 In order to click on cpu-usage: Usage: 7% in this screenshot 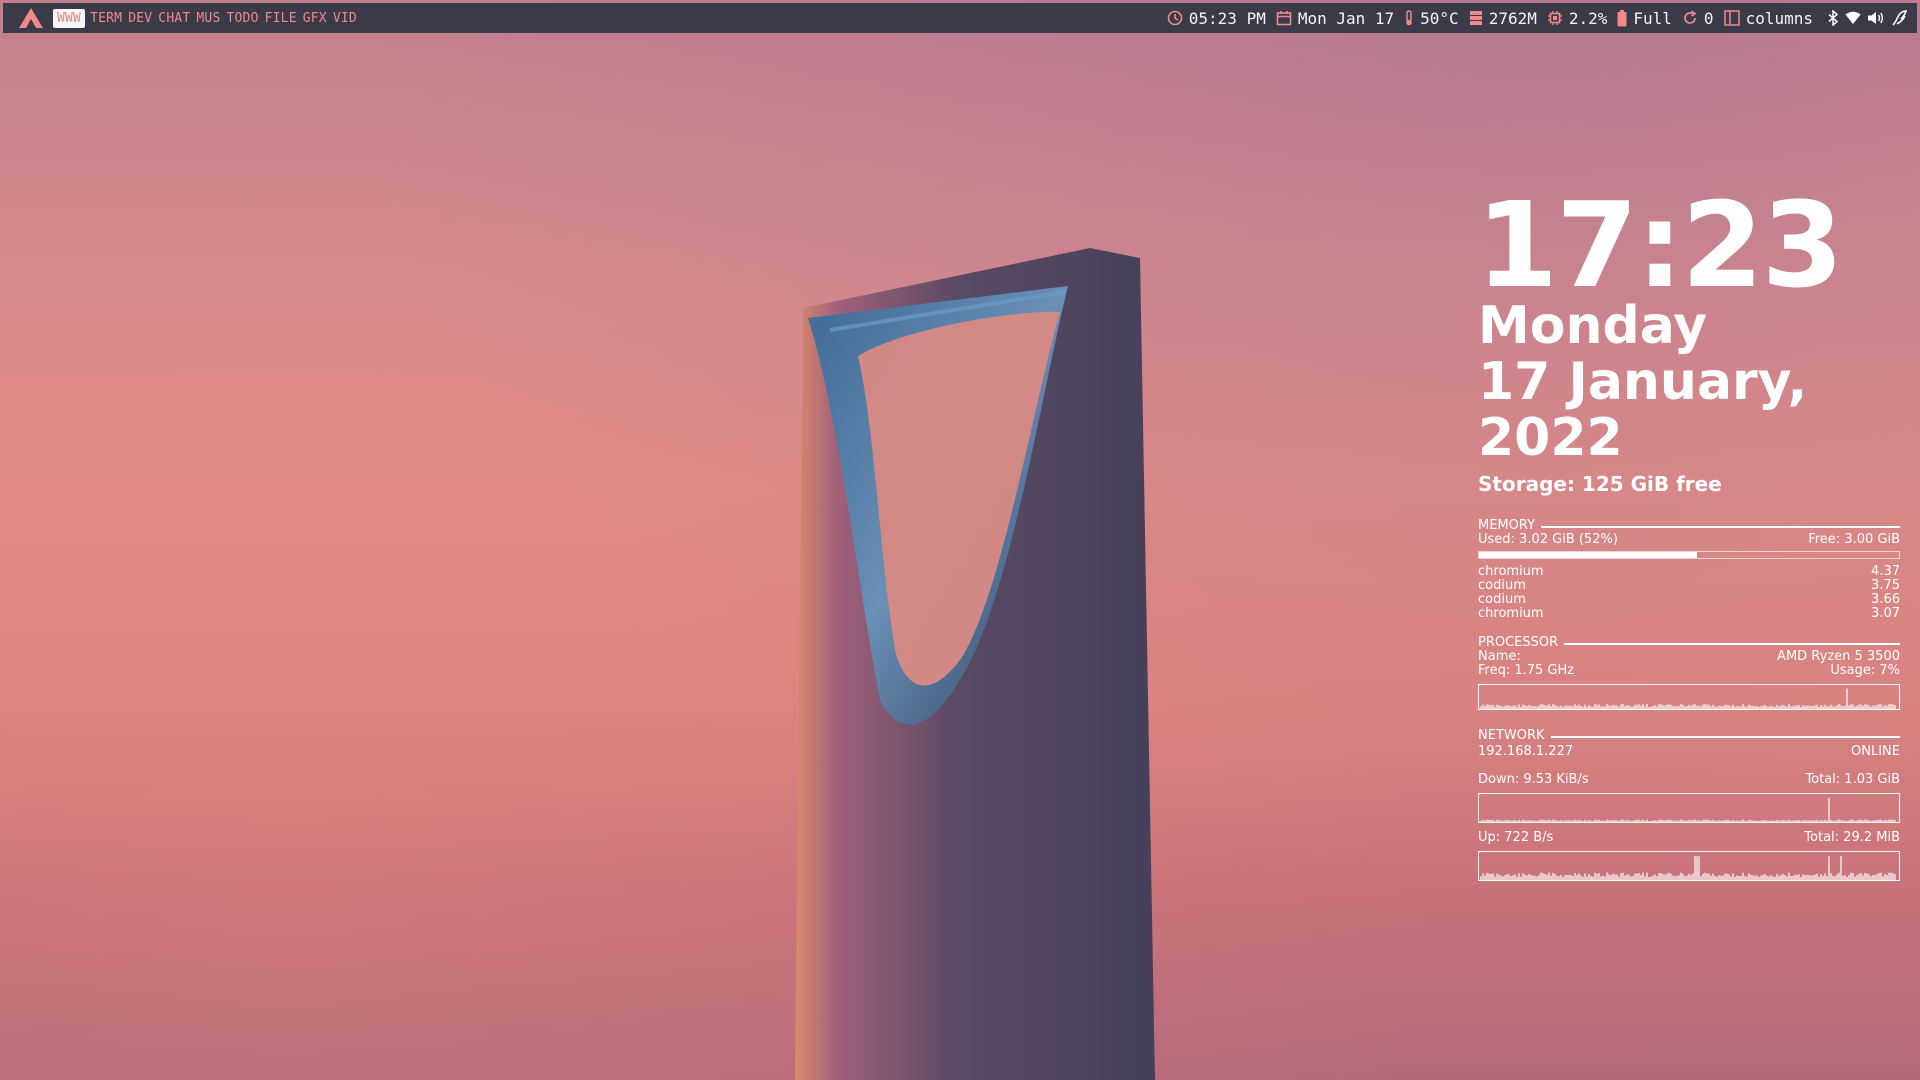, I will do `click(1865, 670)`.